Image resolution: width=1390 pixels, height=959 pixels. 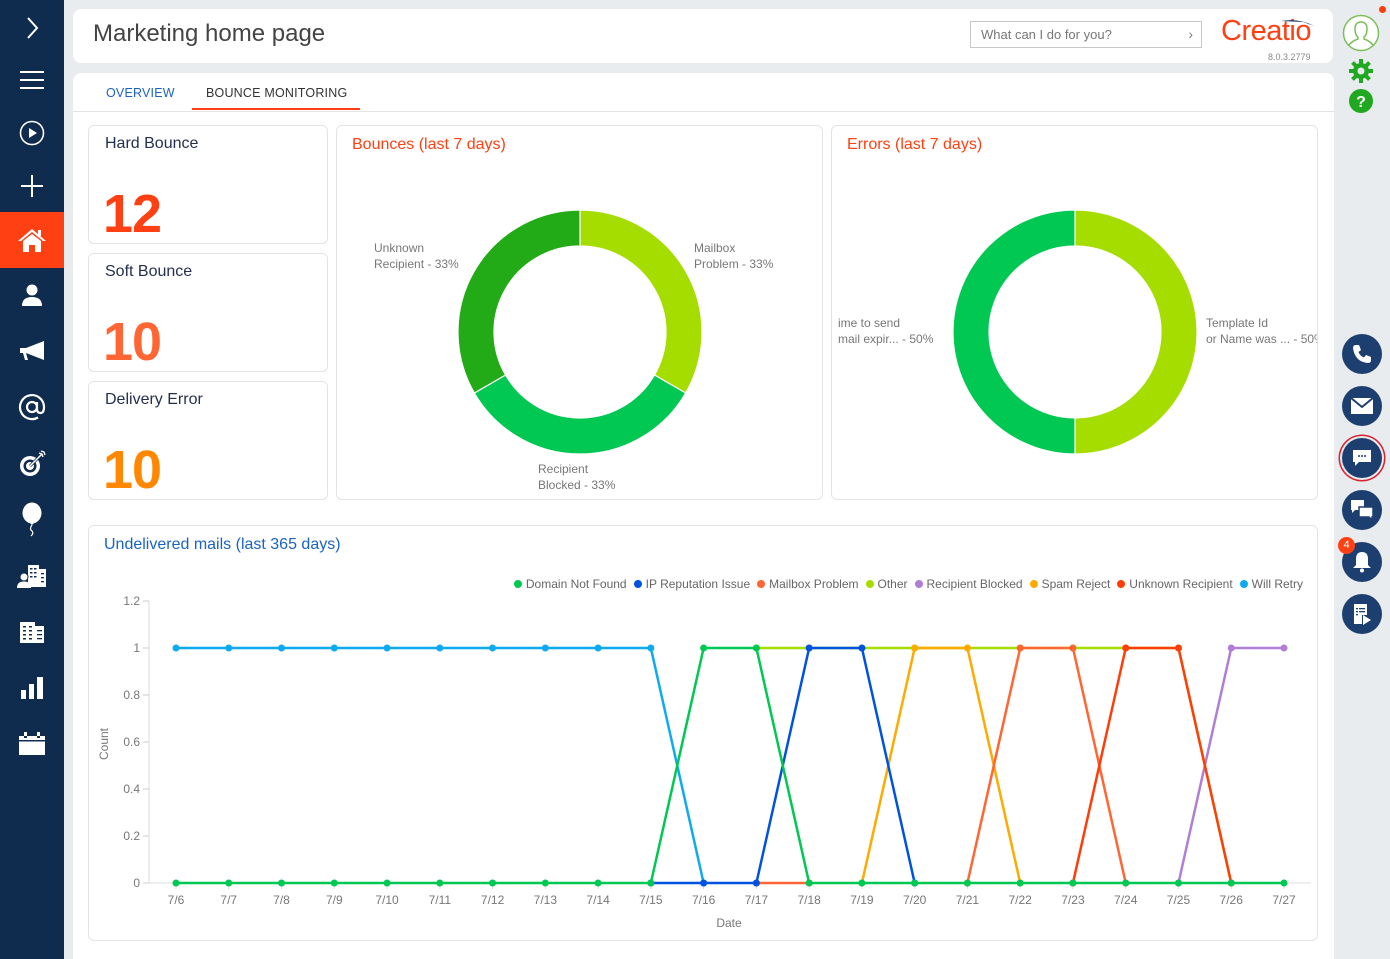 I want to click on donut-slice-unknown-recipient, so click(x=519, y=301).